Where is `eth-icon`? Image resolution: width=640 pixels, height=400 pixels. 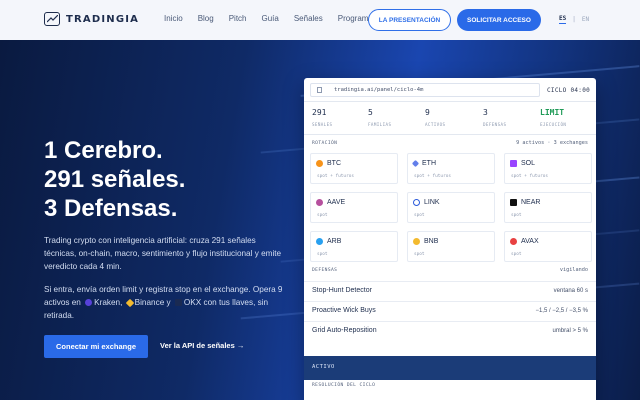 eth-icon is located at coordinates (415, 163).